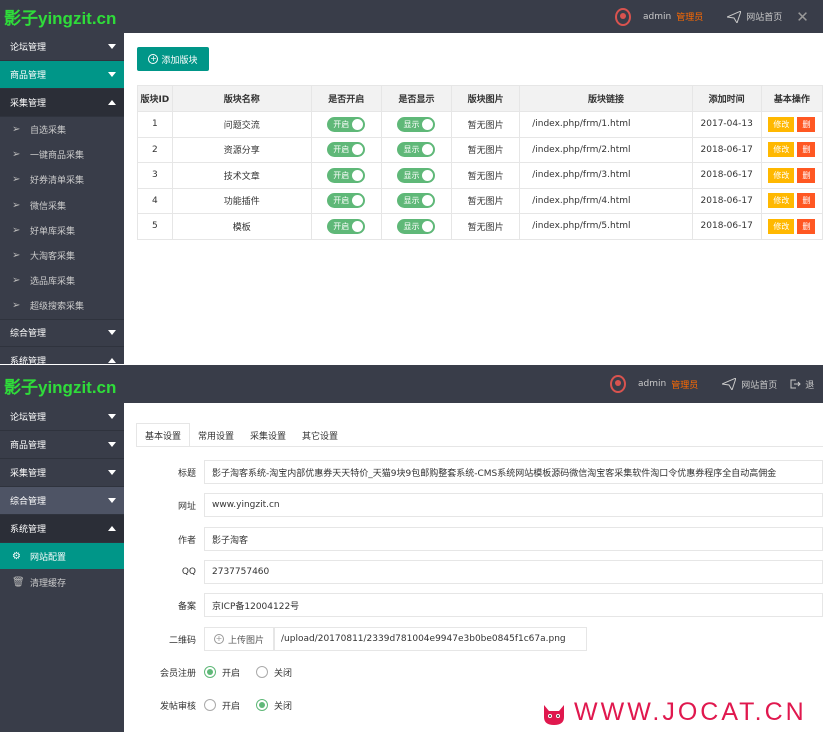  Describe the element at coordinates (810, 385) in the screenshot. I see `logout-label: 退` at that location.